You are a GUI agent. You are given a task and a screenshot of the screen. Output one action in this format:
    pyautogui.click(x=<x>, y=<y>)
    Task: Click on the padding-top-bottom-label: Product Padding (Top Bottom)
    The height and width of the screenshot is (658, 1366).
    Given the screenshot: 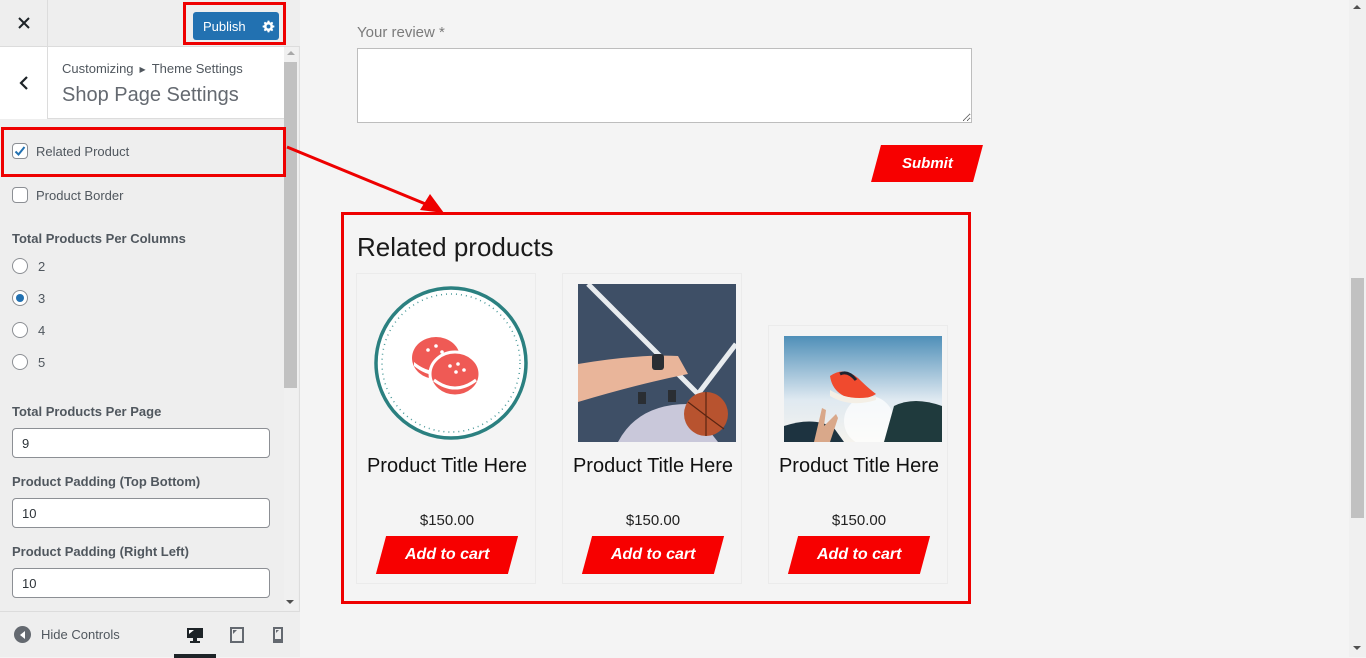 What is the action you would take?
    pyautogui.click(x=106, y=481)
    